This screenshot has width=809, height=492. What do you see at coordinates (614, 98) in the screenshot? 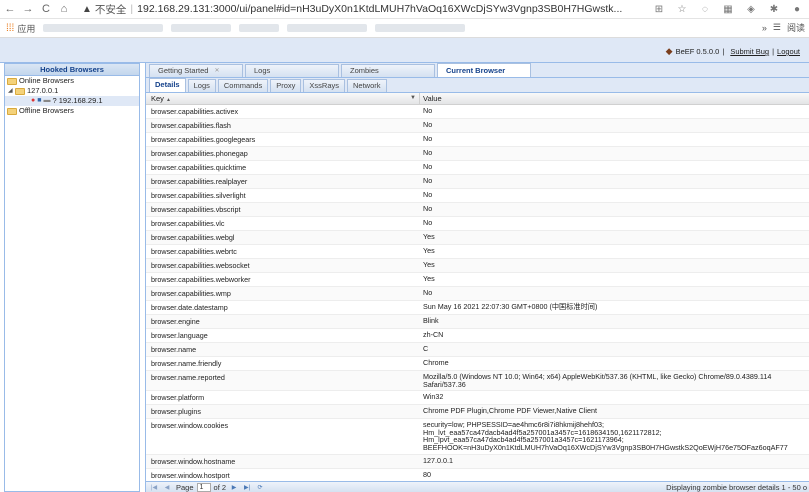
I see `column-header-value: Value` at bounding box center [614, 98].